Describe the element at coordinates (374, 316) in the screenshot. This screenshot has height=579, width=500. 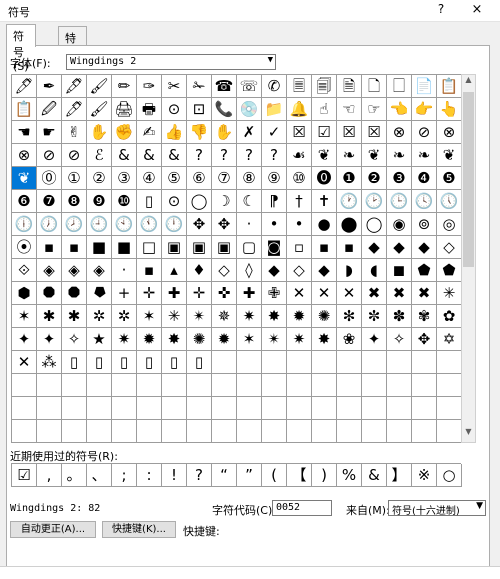
I see `symbol-cell: ✼` at that location.